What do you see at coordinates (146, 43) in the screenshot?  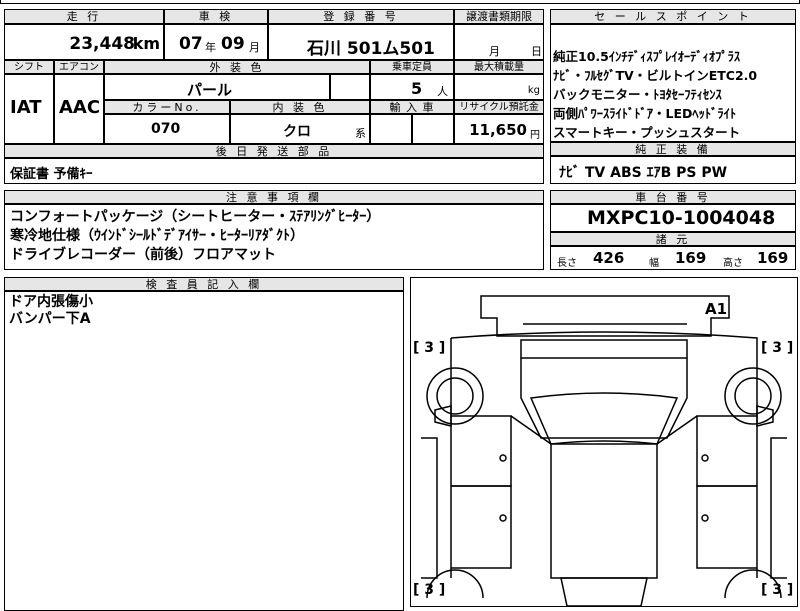 I see `mileage-unit: km` at bounding box center [146, 43].